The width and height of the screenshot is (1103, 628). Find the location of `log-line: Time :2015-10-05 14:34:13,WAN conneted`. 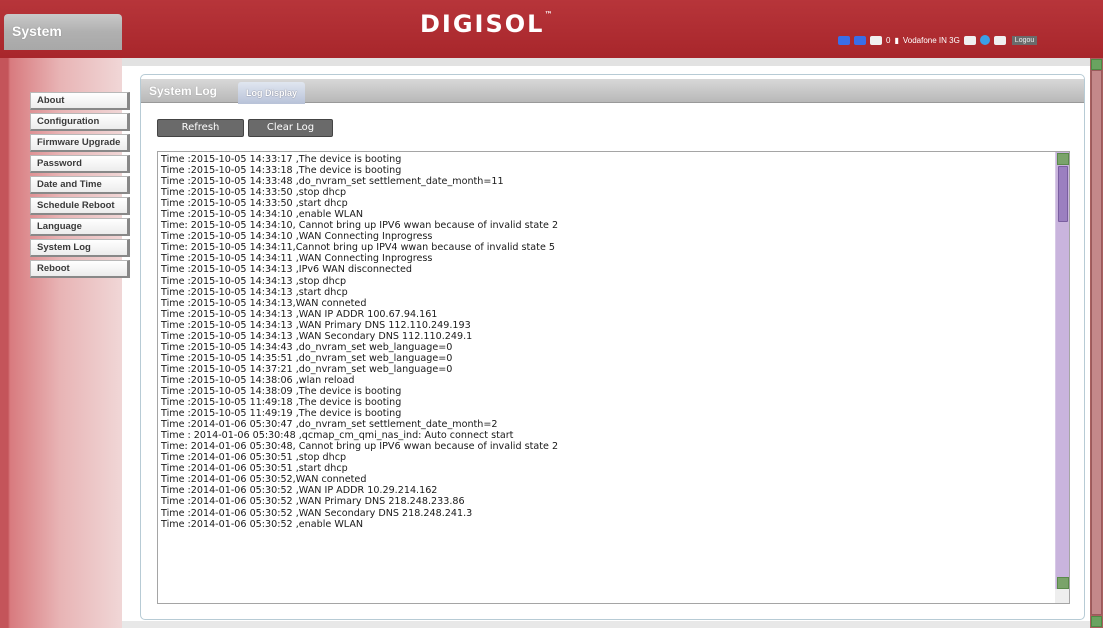

log-line: Time :2015-10-05 14:34:13,WAN conneted is located at coordinates (264, 303).